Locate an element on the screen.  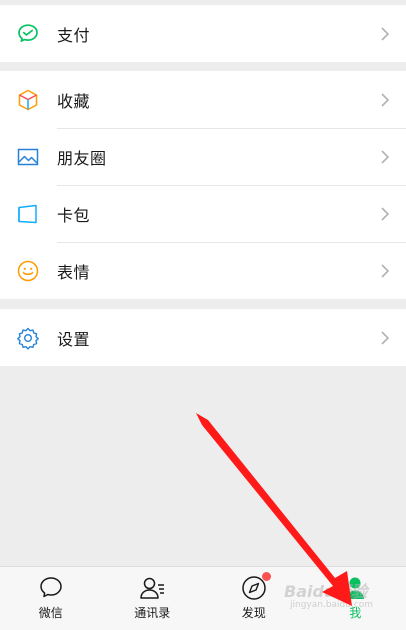
tab-chats-label: 微信 is located at coordinates (51, 612).